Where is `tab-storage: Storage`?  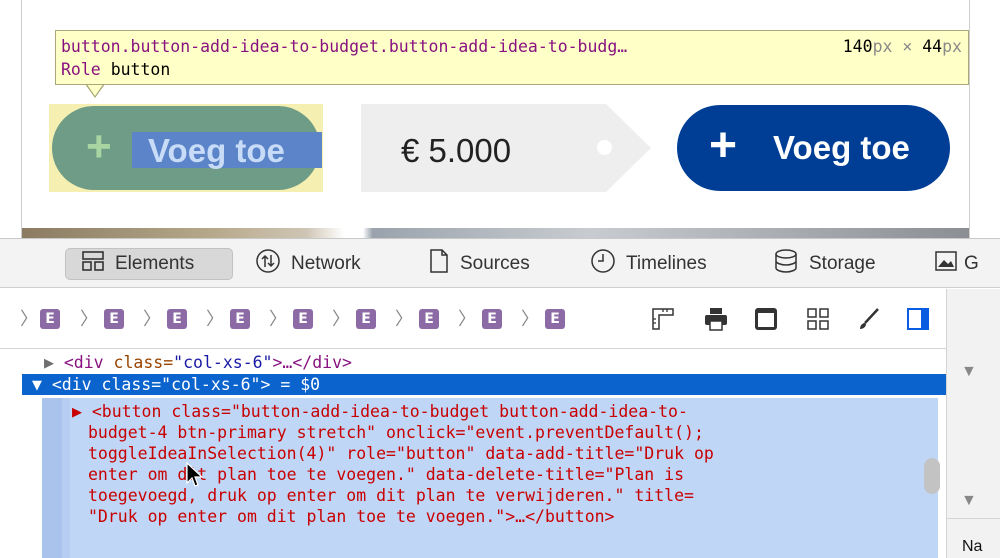
tab-storage: Storage is located at coordinates (824, 264).